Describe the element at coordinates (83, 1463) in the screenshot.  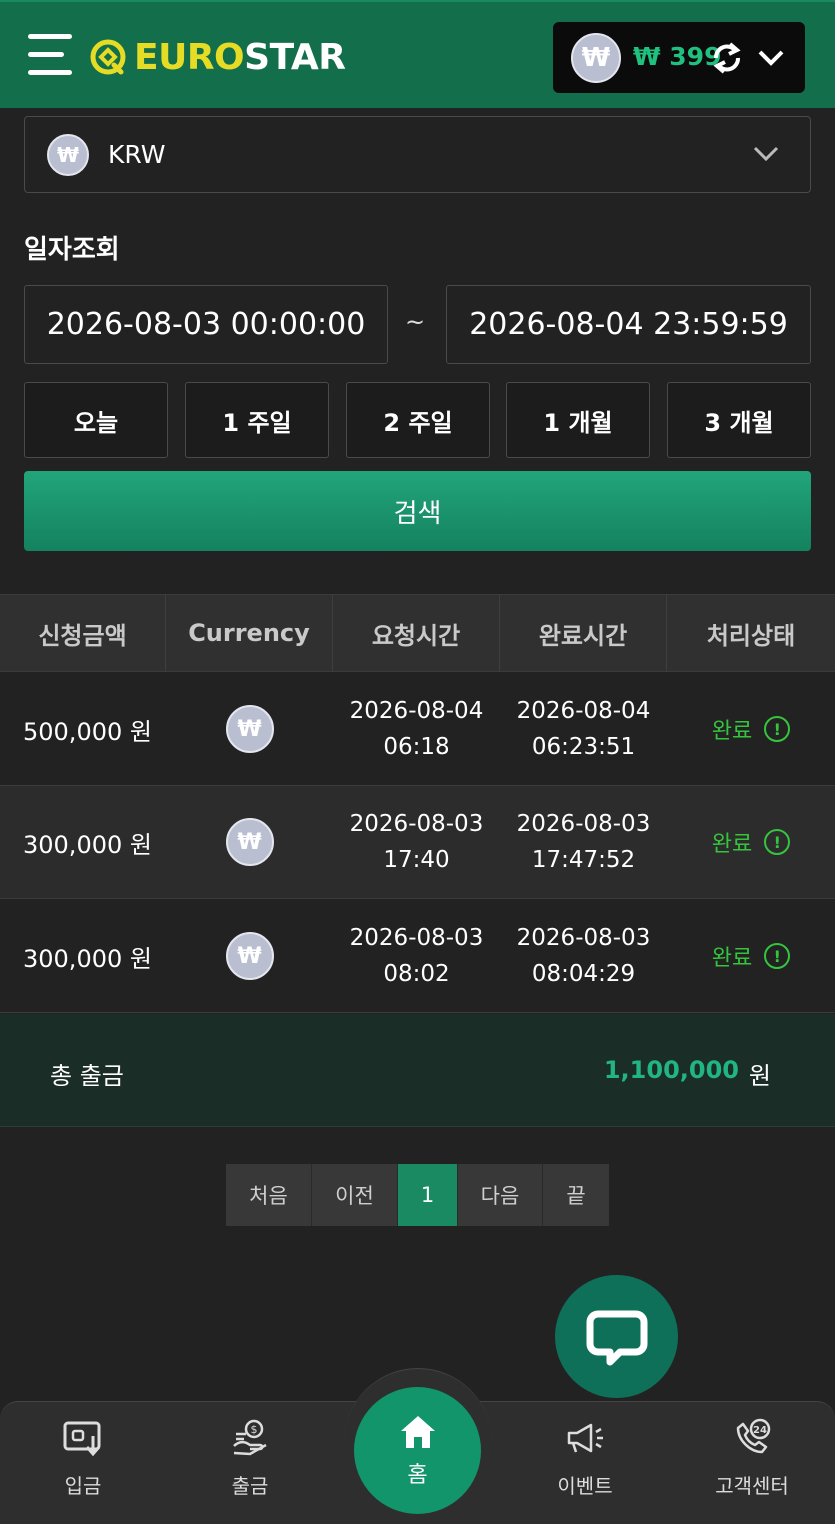
I see `nav-deposit: 입금` at that location.